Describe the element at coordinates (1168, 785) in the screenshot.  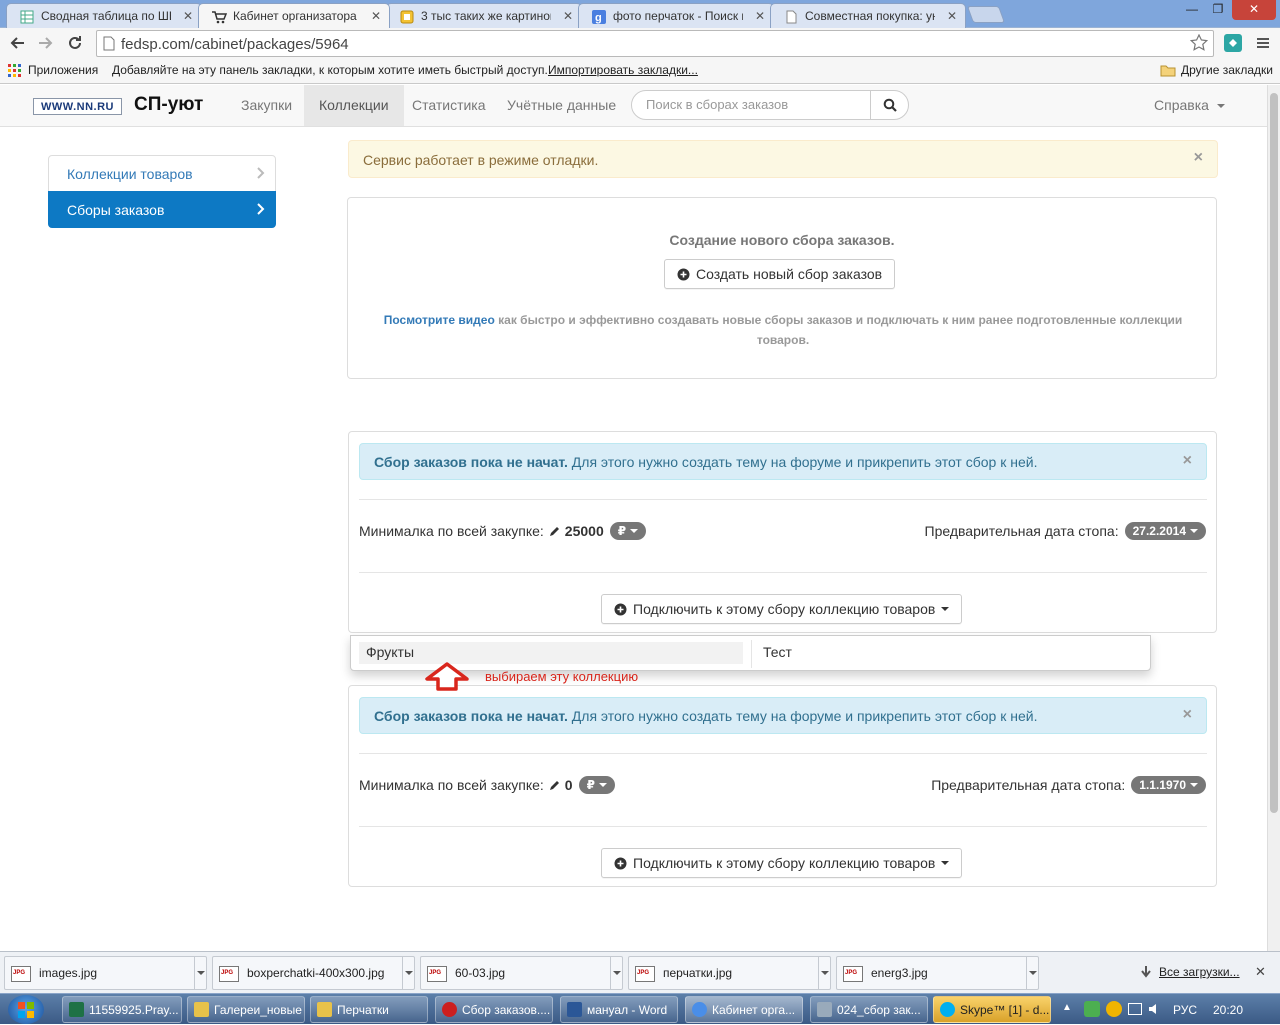
I see `stop-date-dropdown: 1.1.1970` at that location.